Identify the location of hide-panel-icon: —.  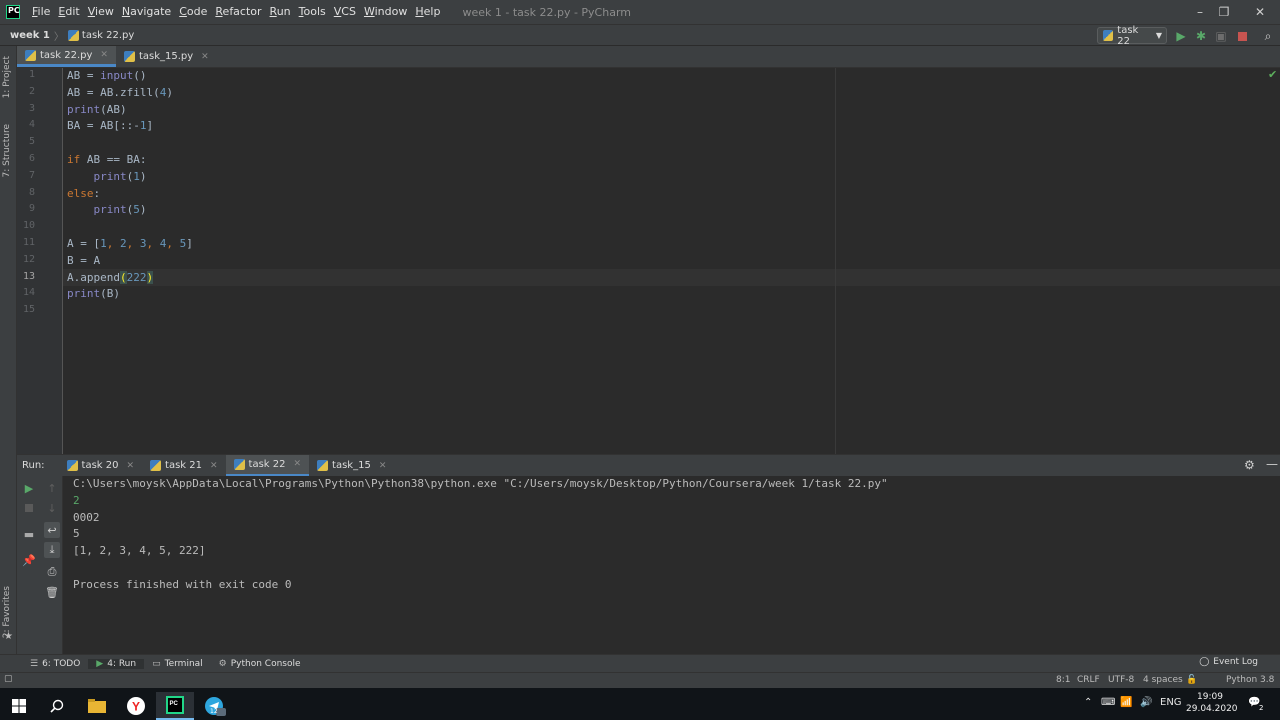
(1272, 464).